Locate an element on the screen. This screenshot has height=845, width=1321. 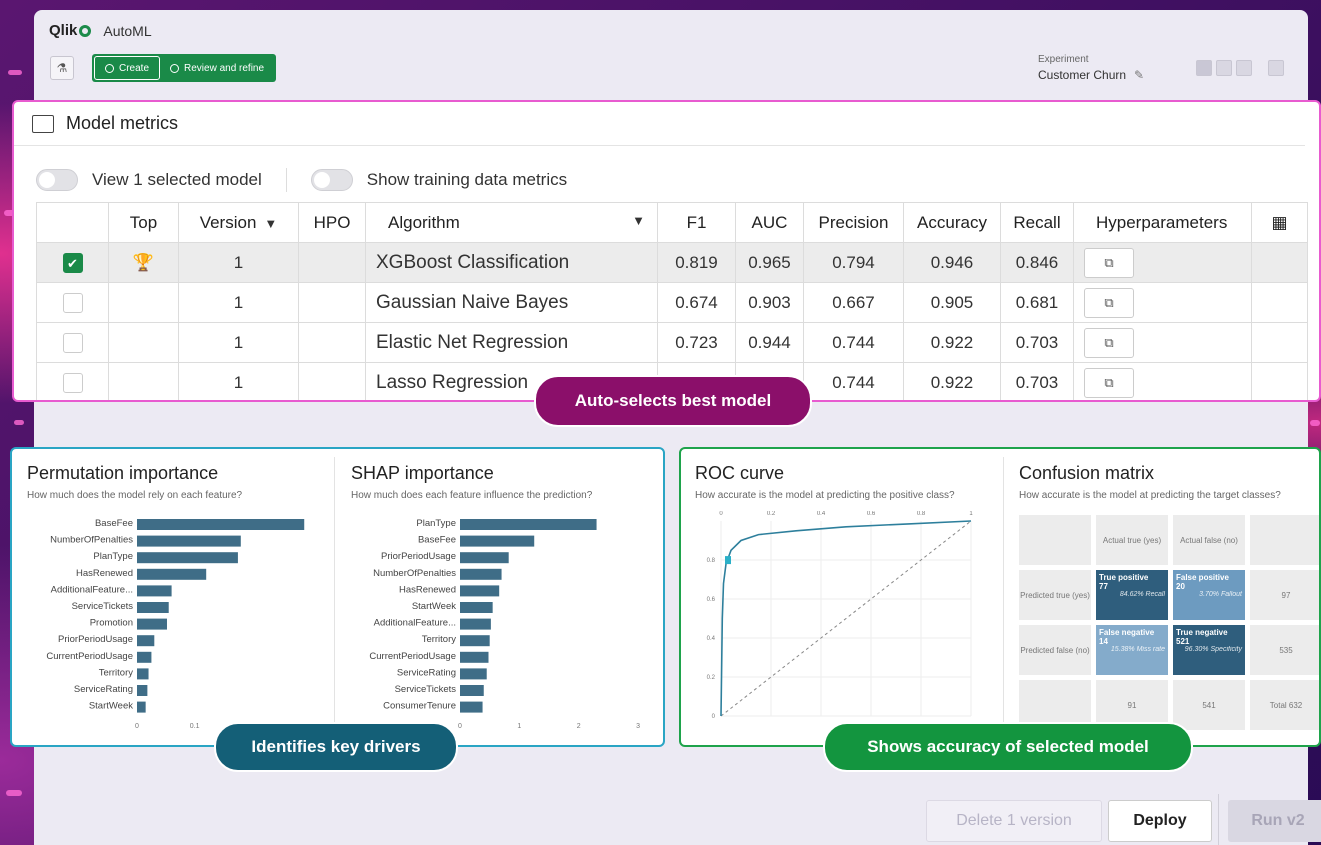
training-metrics-toggle is located at coordinates (331, 180).